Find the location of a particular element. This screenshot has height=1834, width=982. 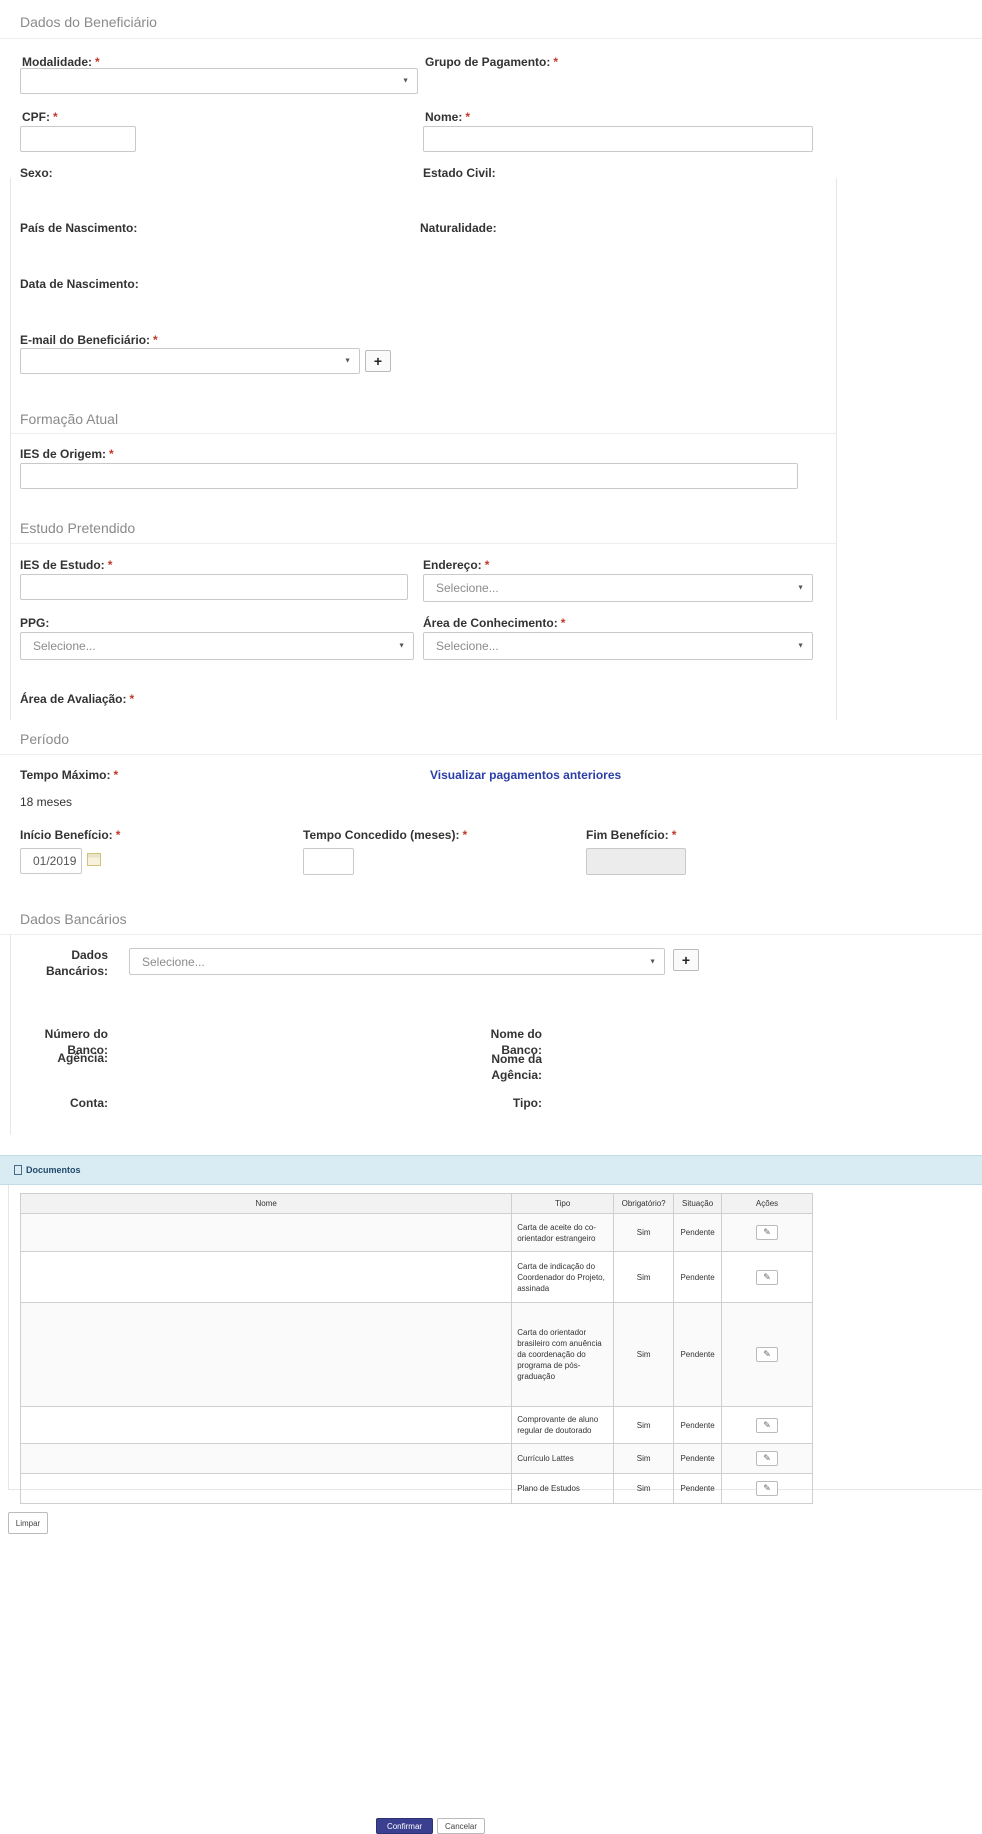

modalidade-label: Modalidade: * is located at coordinates (61, 62).